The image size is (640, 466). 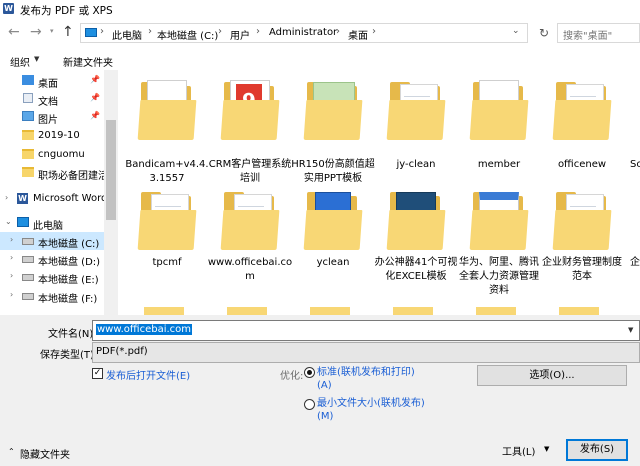 I want to click on sidebar-item-documents: 文档 📌, so click(x=52, y=99).